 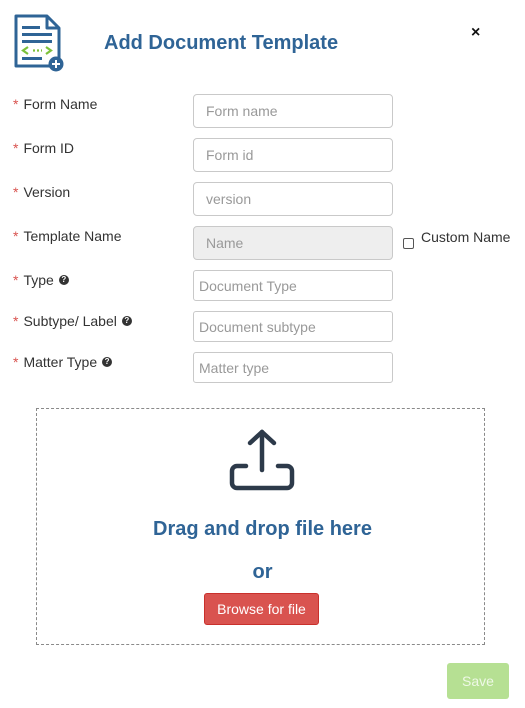 I want to click on form-id-label: * Form ID, so click(x=43, y=148).